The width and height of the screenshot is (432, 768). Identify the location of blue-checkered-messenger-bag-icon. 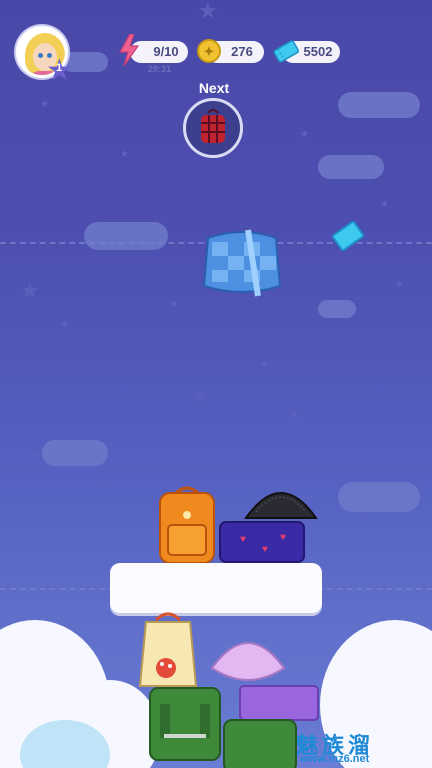
(242, 263).